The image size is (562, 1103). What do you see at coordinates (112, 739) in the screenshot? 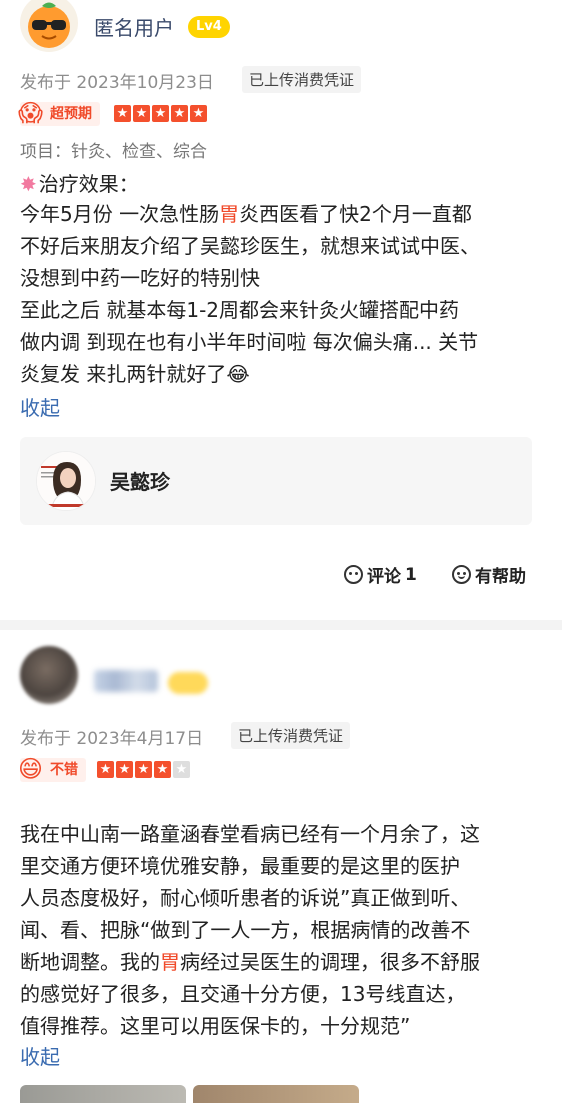
I see `publish-date: 发布于 2023年4月17日` at bounding box center [112, 739].